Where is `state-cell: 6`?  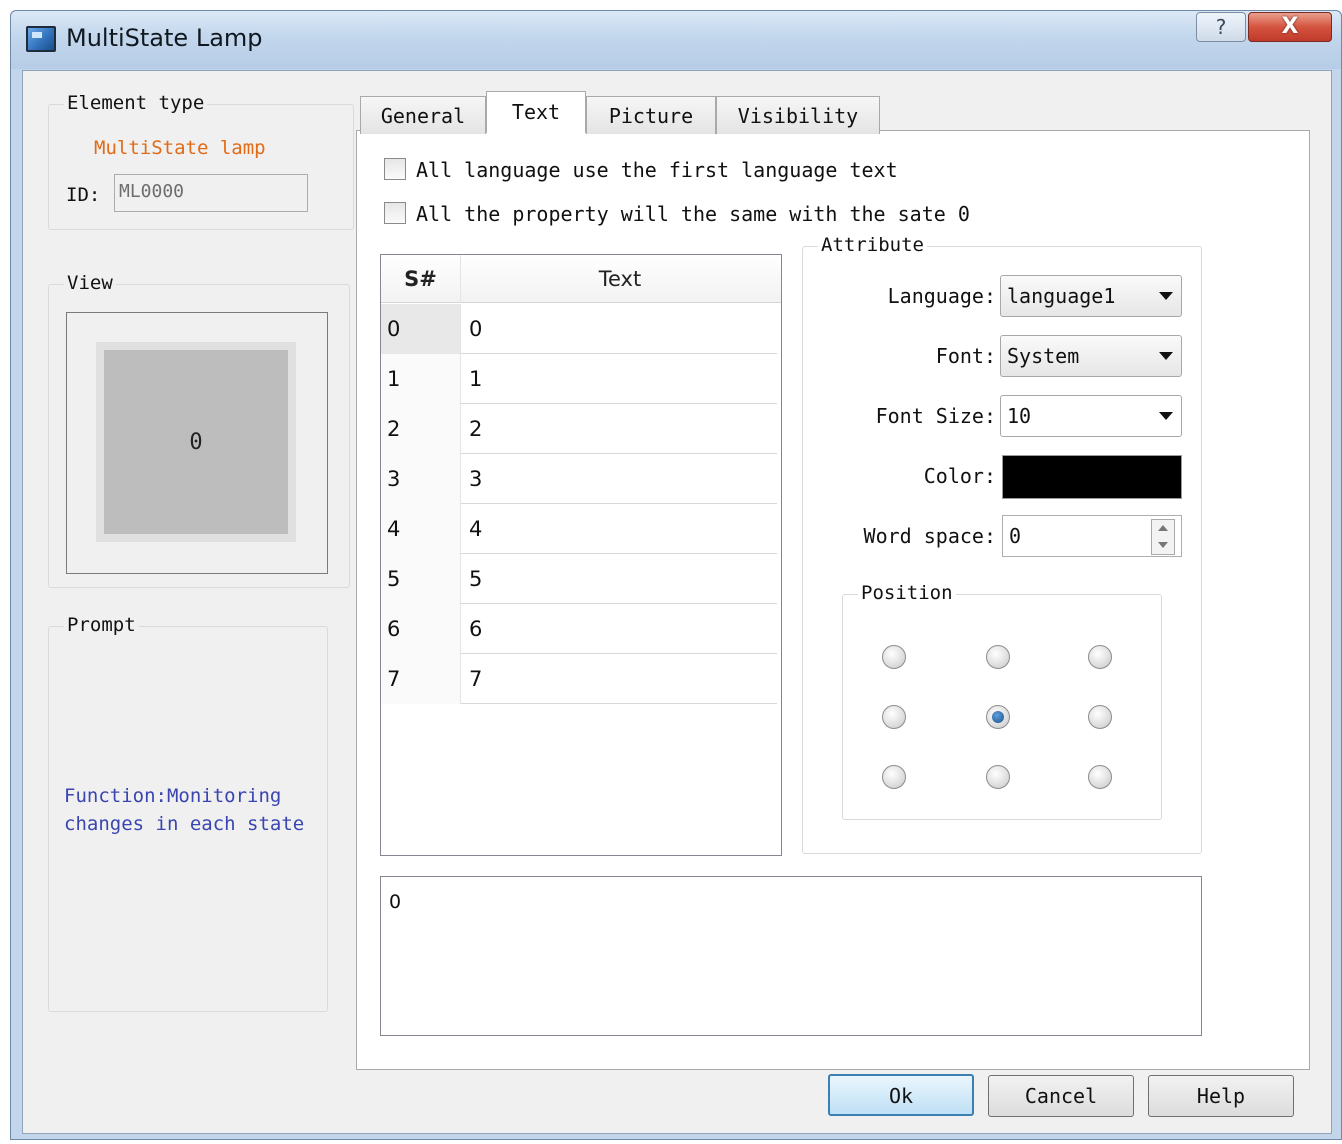
state-cell: 6 is located at coordinates (421, 629).